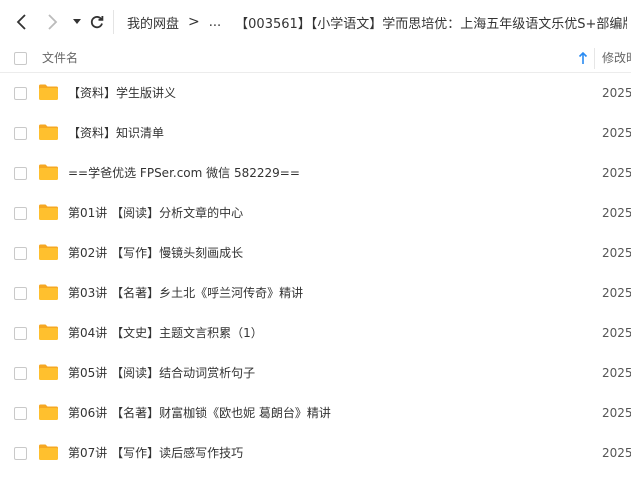 This screenshot has width=631, height=487. I want to click on chevron-left-icon, so click(21, 22).